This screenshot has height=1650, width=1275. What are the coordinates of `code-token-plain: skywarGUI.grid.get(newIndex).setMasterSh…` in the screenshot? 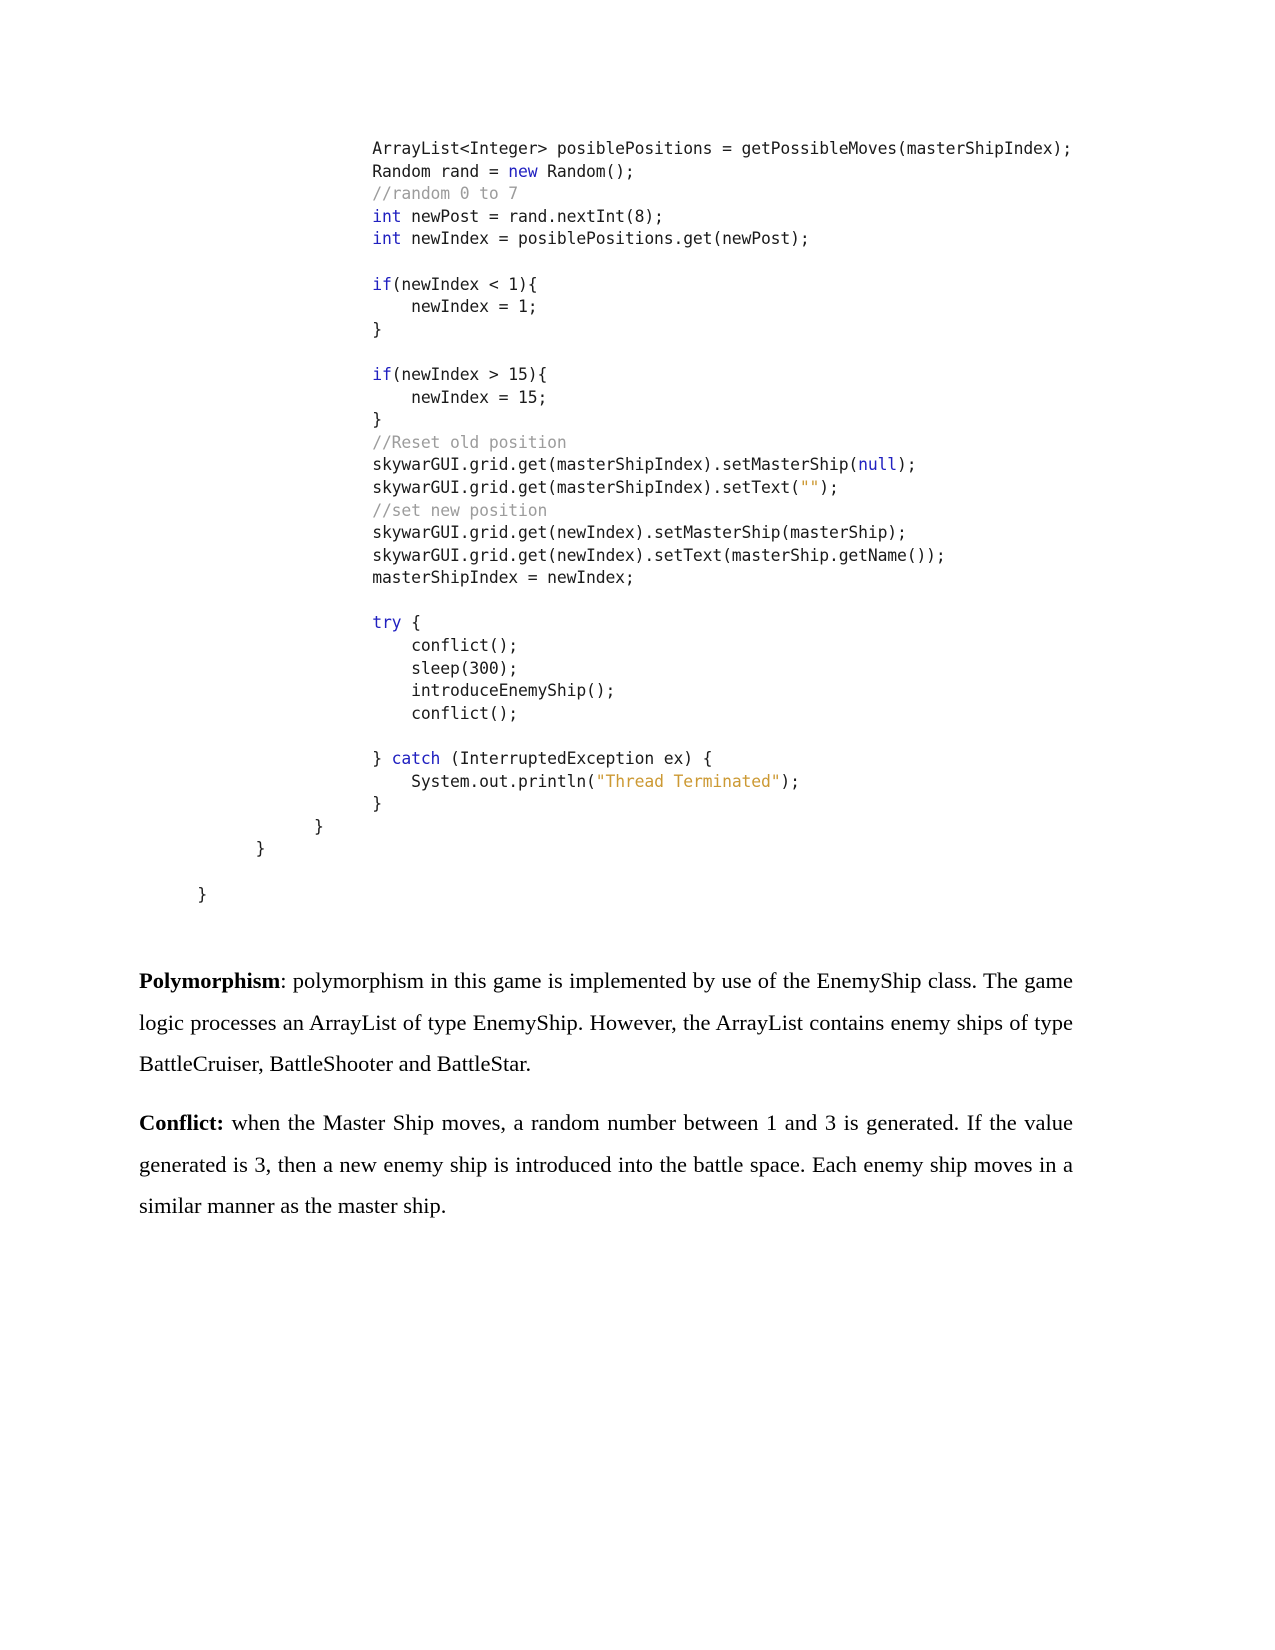 It's located at (523, 533).